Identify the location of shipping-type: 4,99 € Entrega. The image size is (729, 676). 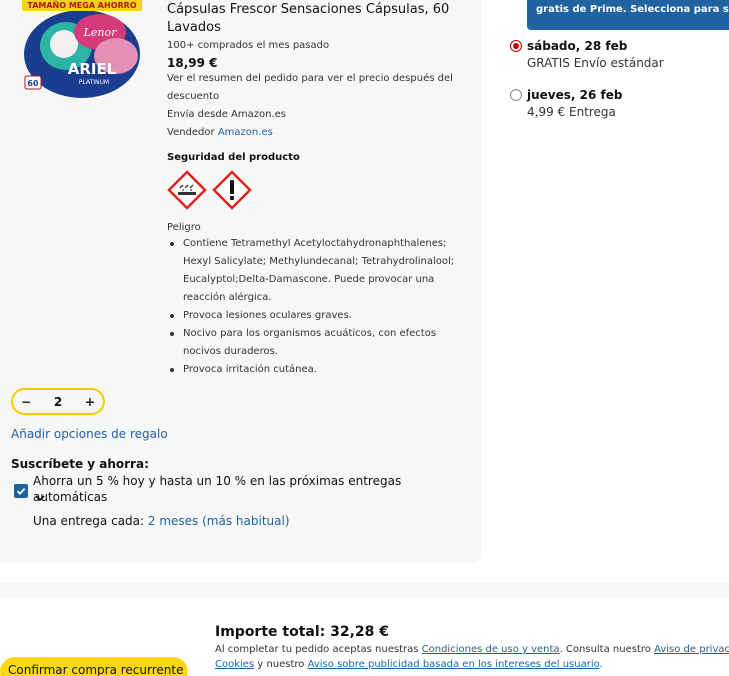
(571, 112).